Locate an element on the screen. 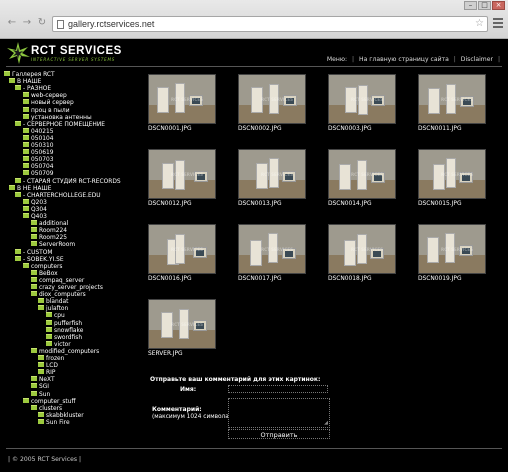  logo-subtitle: INTERACTIVE SERVER SYSTEMS is located at coordinates (73, 59).